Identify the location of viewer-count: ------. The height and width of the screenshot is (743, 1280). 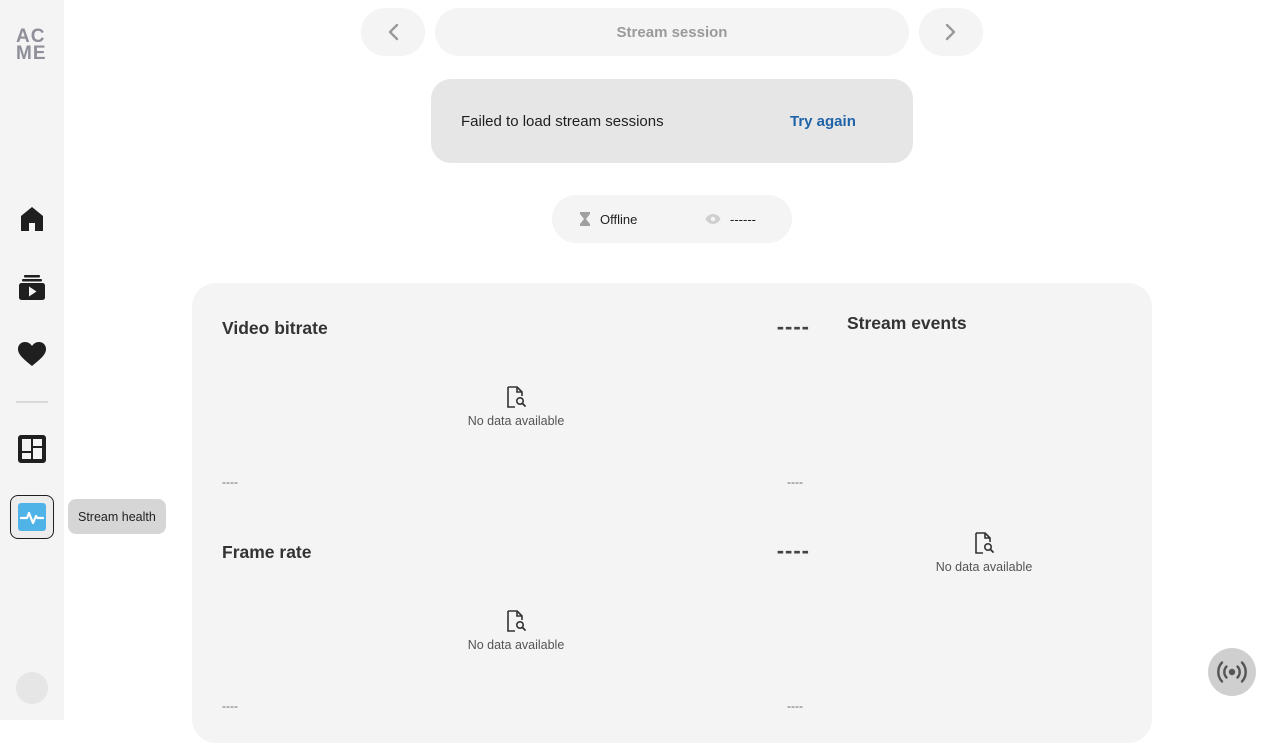
(730, 219).